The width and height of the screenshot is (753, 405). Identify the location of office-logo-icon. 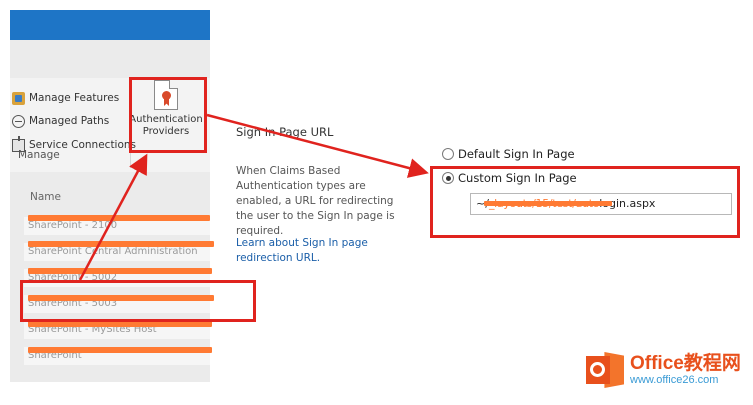
(606, 370).